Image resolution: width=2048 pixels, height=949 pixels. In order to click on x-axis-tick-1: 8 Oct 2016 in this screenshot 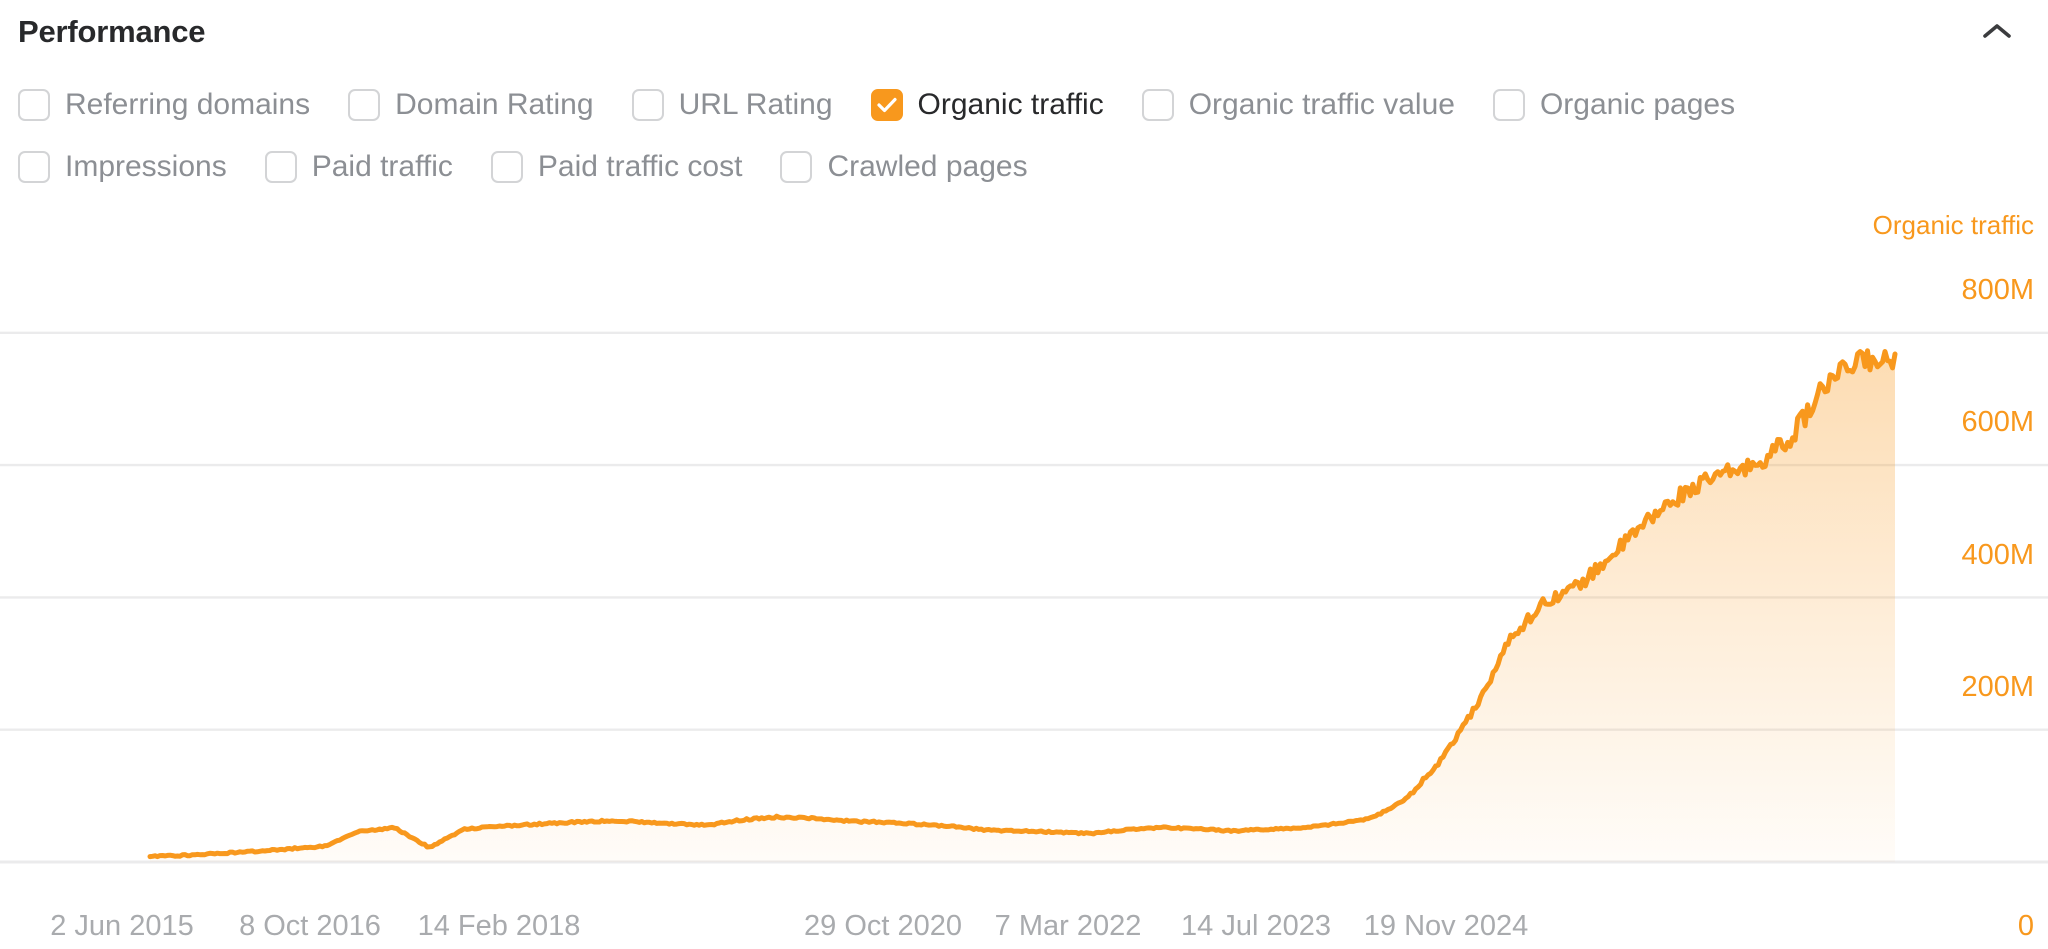, I will do `click(310, 926)`.